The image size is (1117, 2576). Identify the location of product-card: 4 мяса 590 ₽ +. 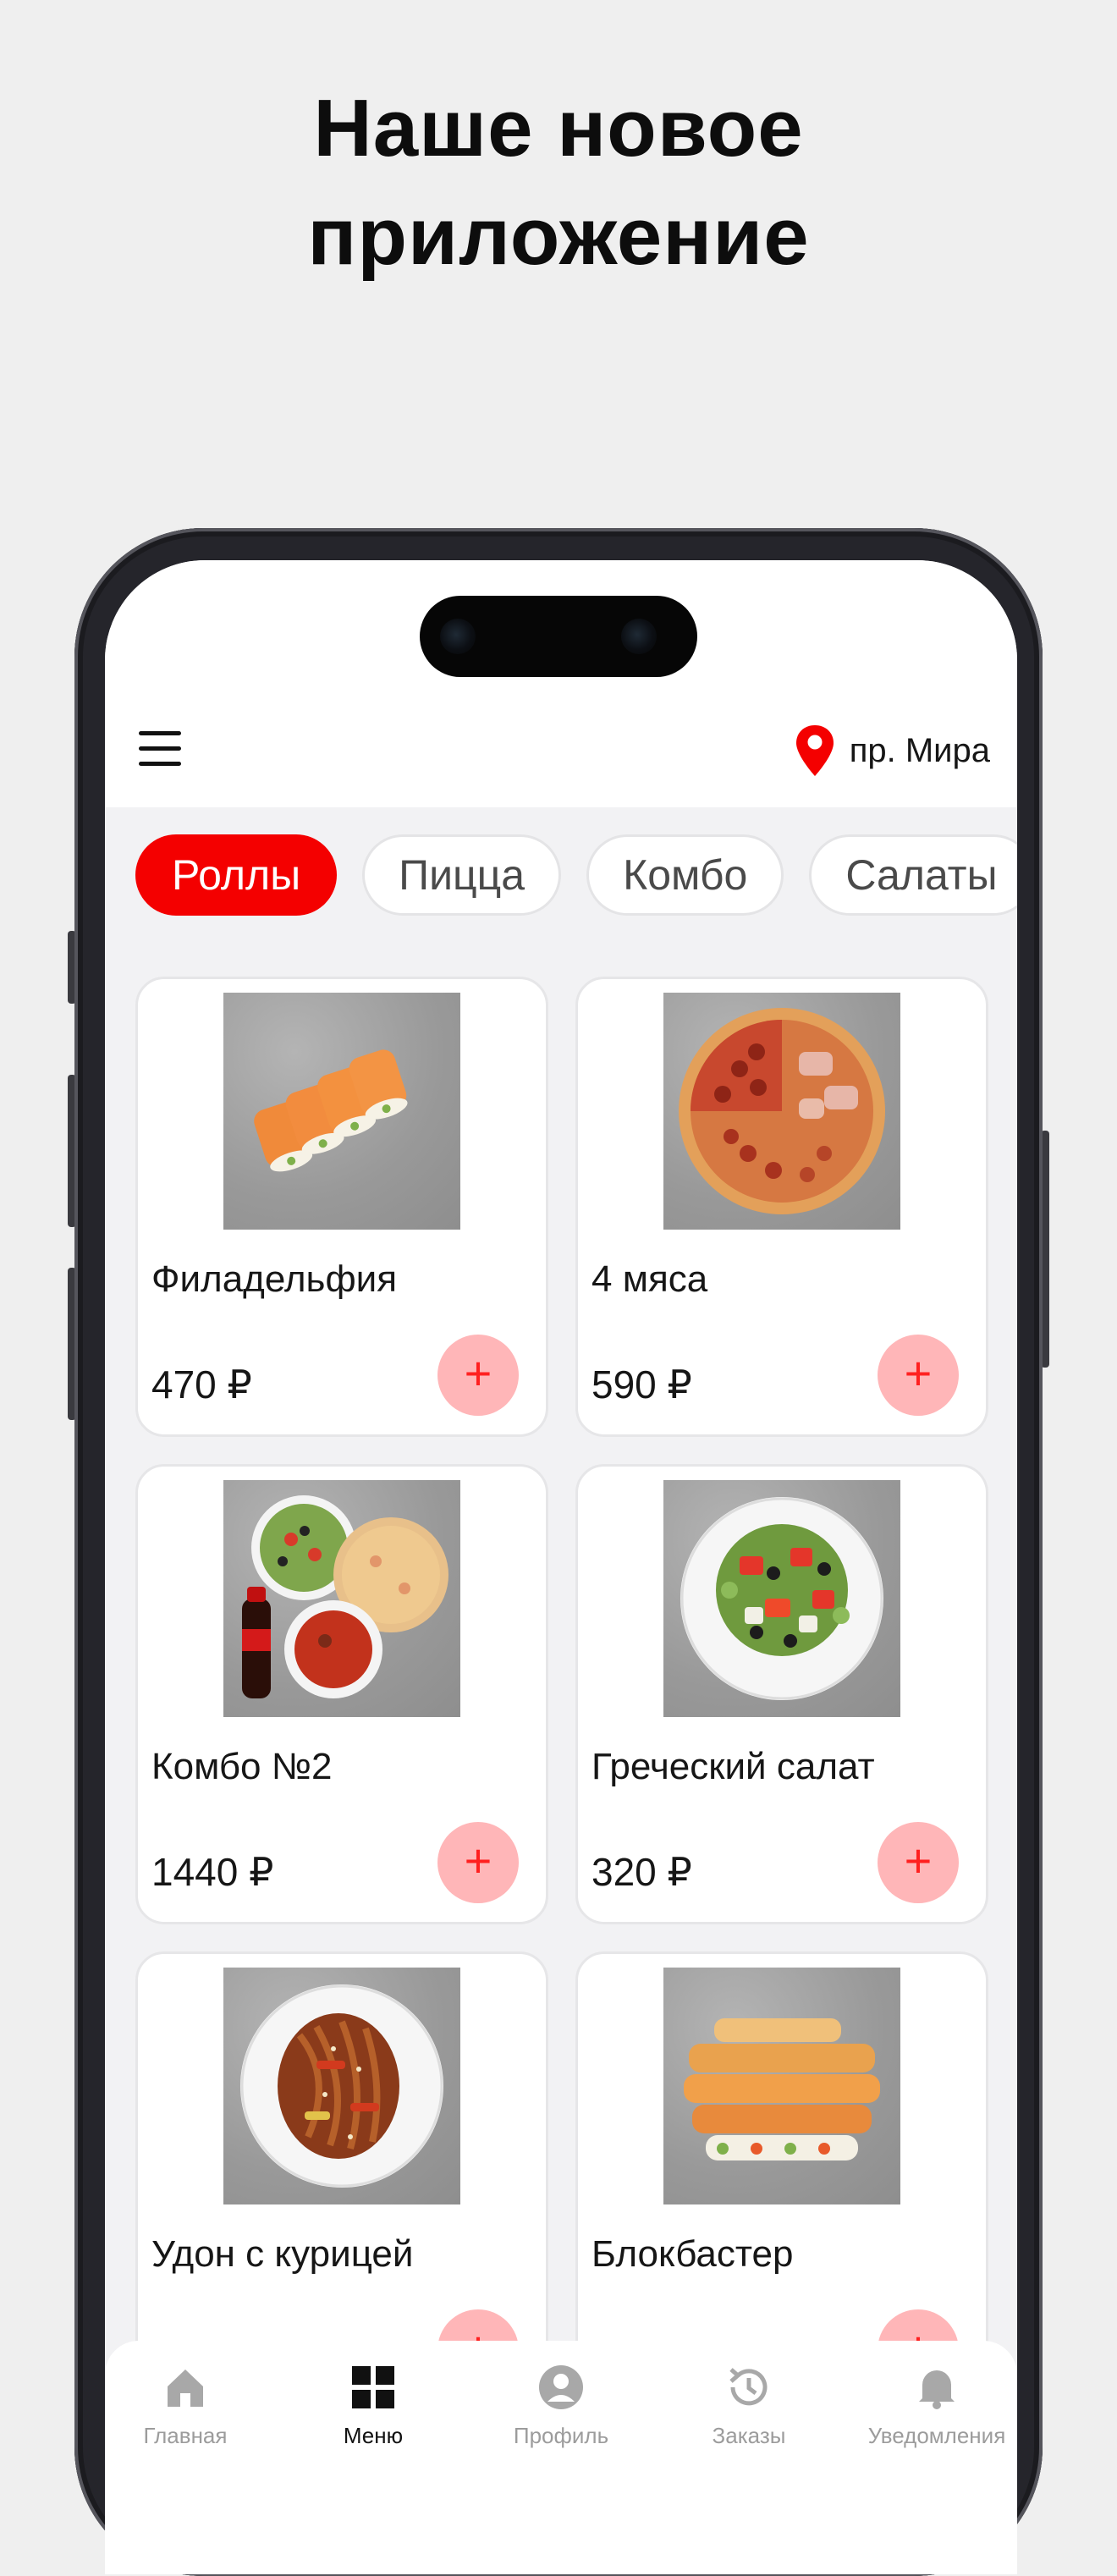
(781, 1207).